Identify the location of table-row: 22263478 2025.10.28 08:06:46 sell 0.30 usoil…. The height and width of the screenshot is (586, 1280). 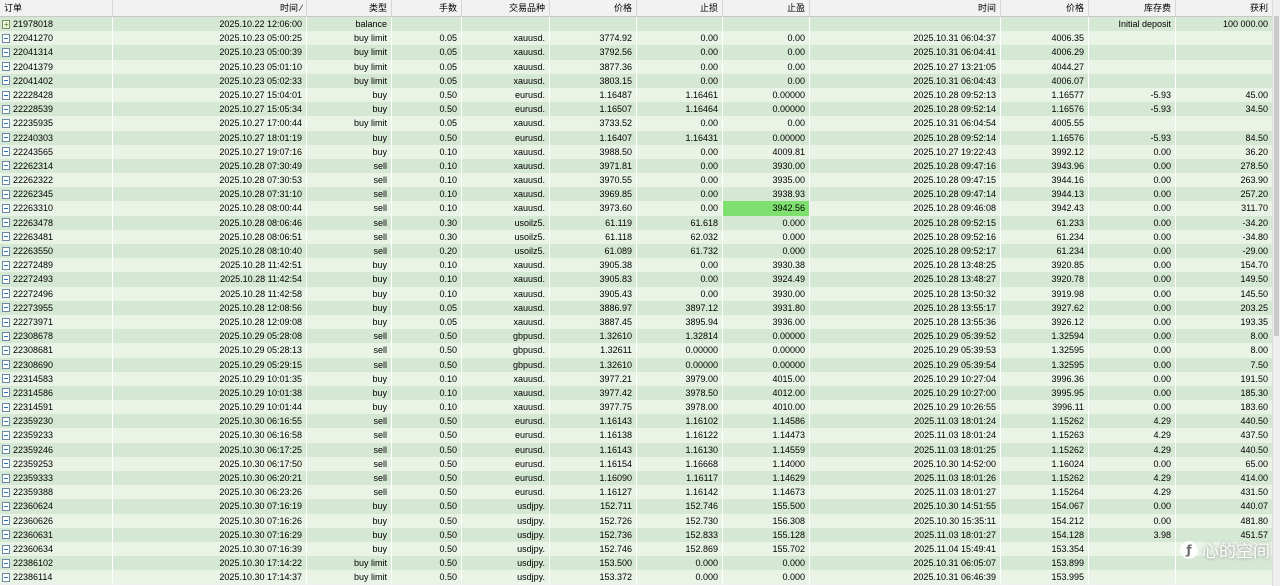
(636, 222).